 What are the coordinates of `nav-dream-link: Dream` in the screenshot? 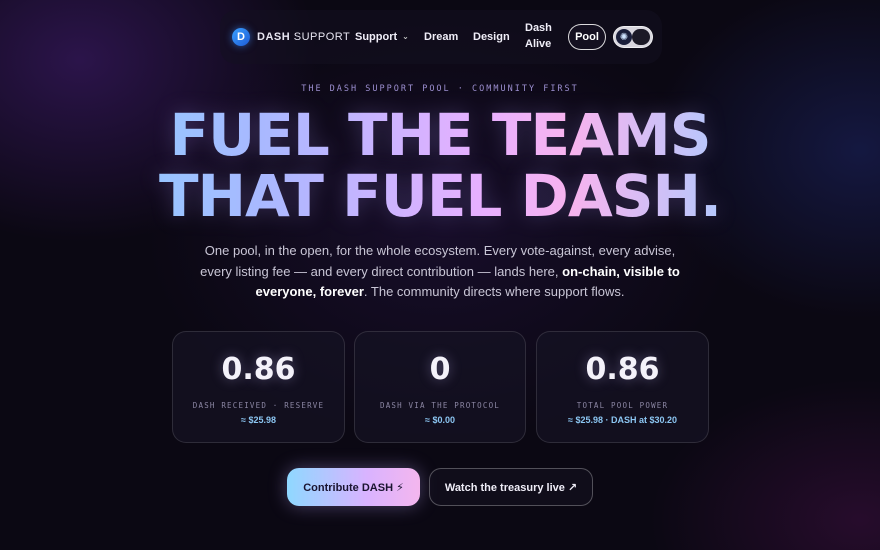 It's located at (441, 37).